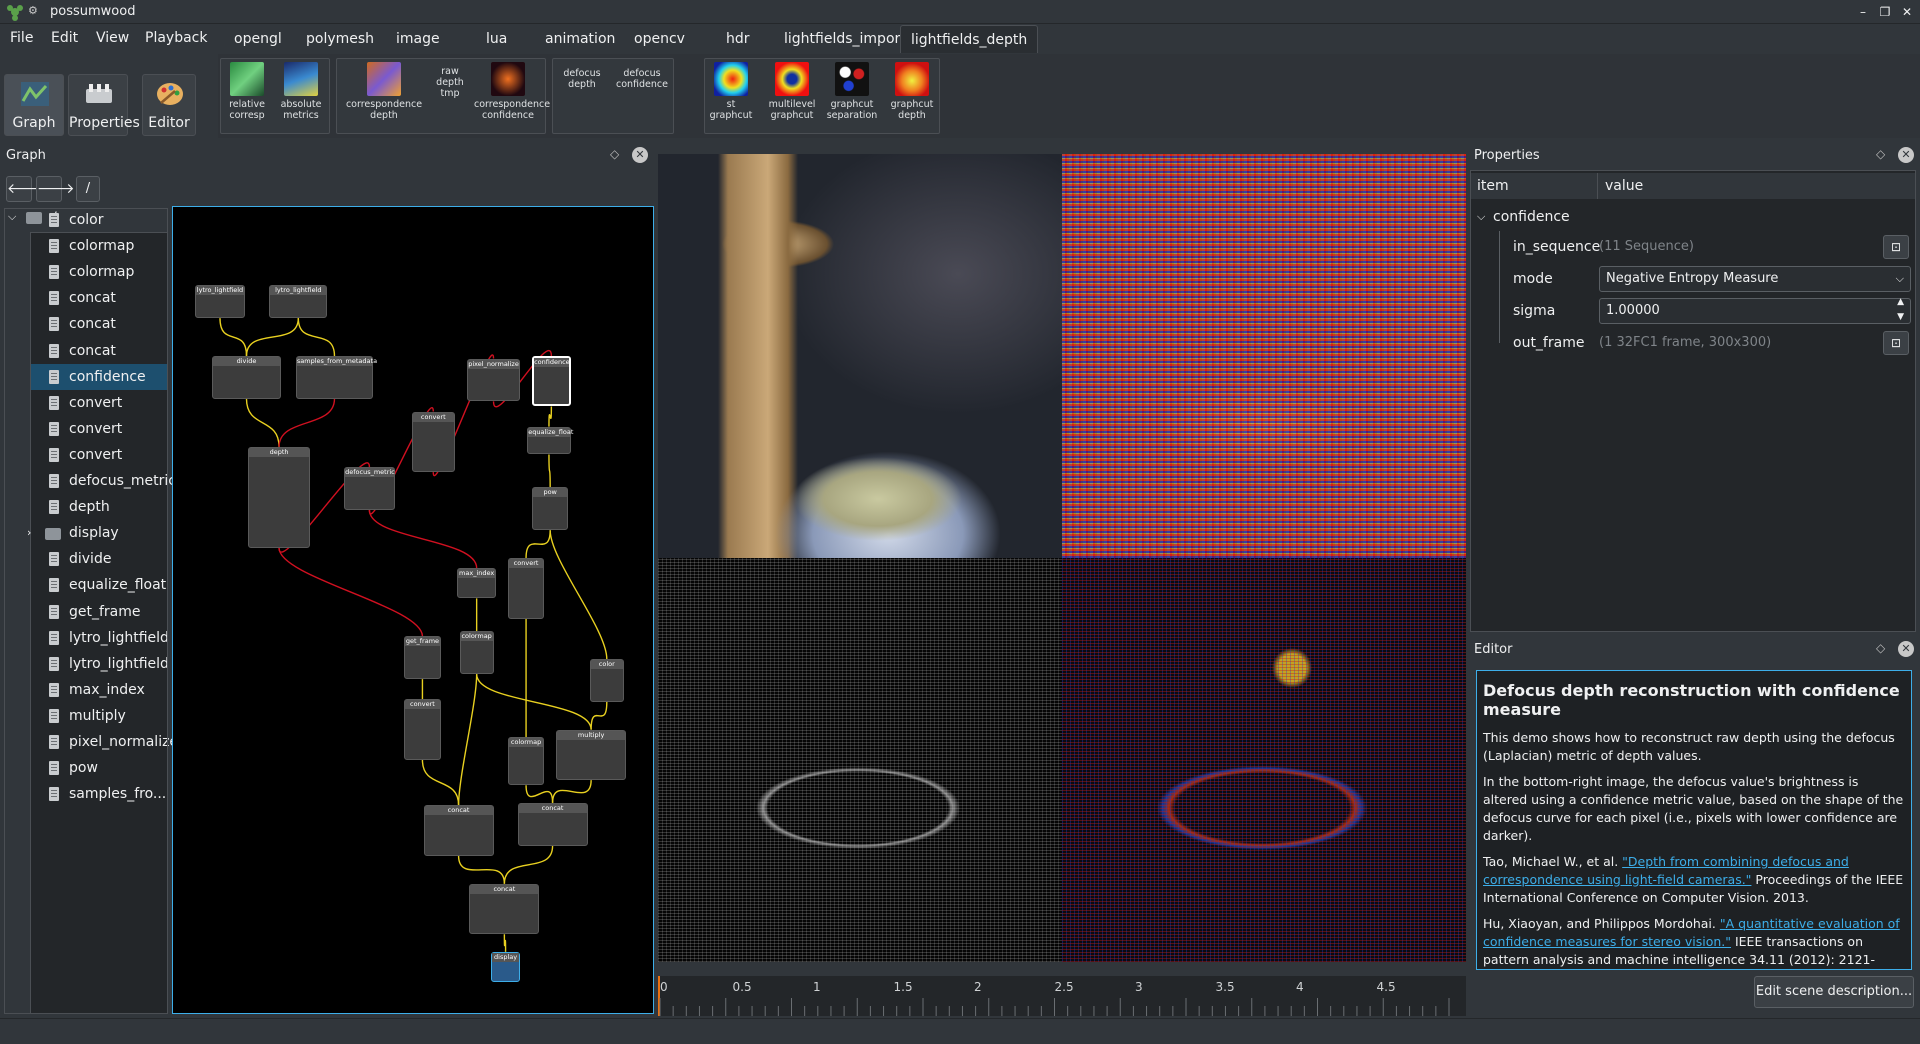  I want to click on tree-item: multiply, so click(99, 716).